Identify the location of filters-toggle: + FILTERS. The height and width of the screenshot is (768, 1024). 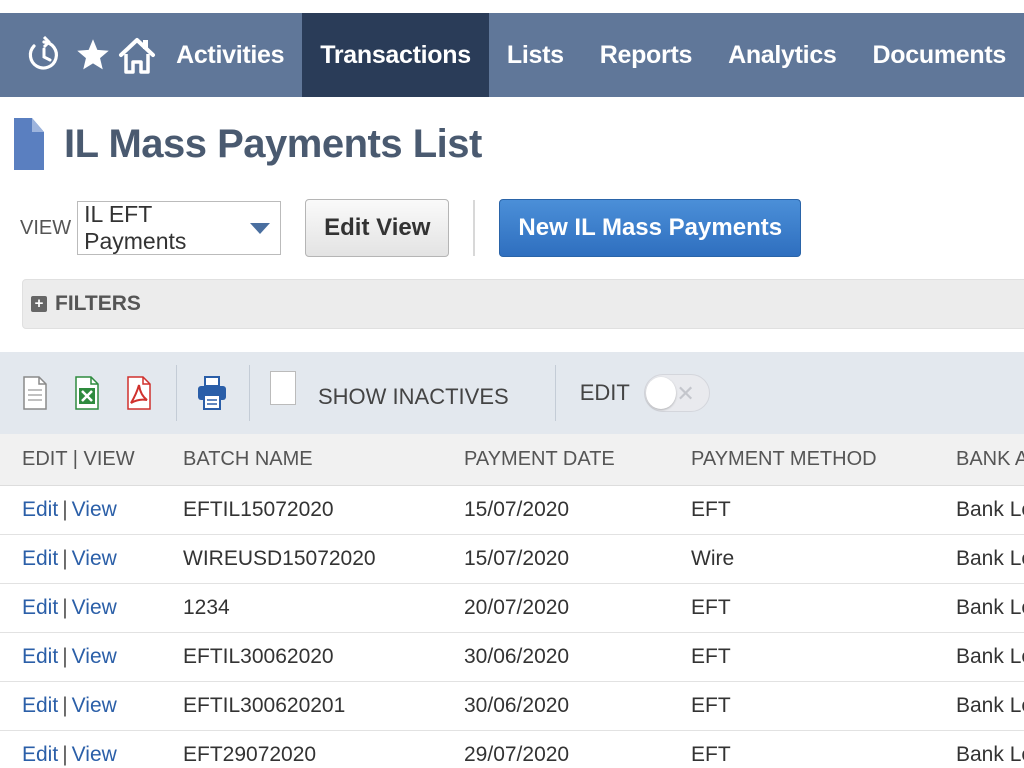
(523, 304).